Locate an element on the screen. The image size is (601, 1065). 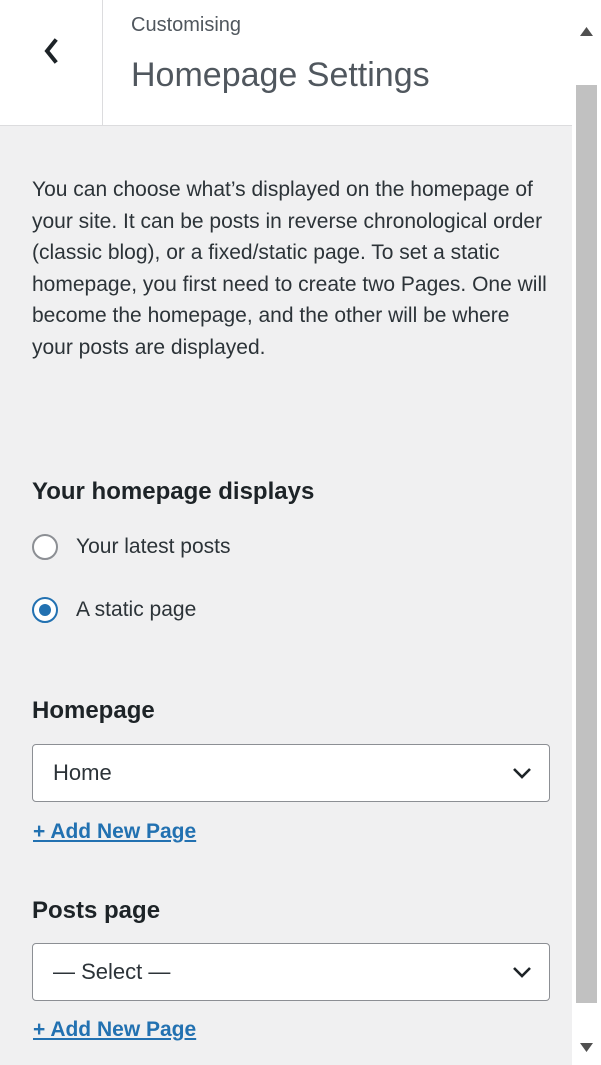
chevron-left-icon is located at coordinates (51, 51).